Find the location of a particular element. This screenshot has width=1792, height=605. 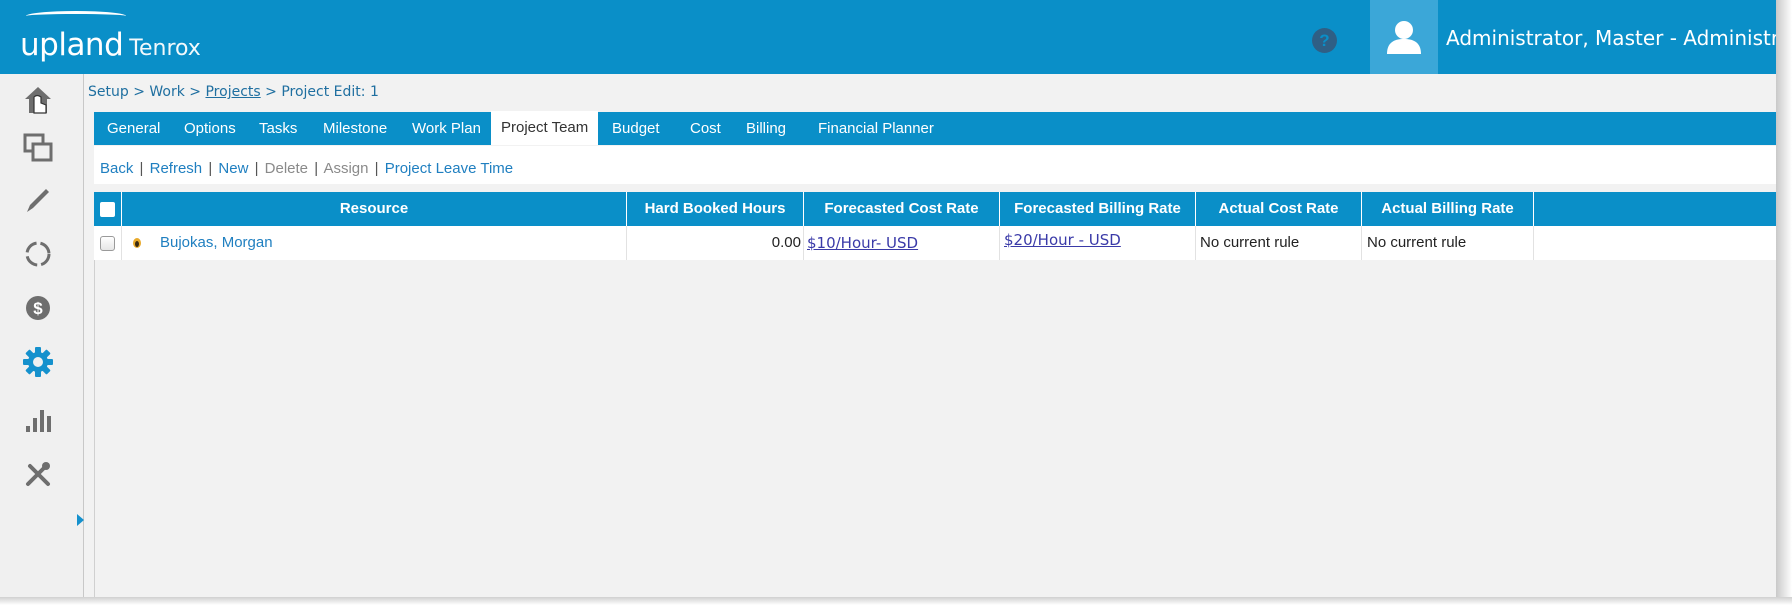

active-nav-indicator is located at coordinates (80, 520).